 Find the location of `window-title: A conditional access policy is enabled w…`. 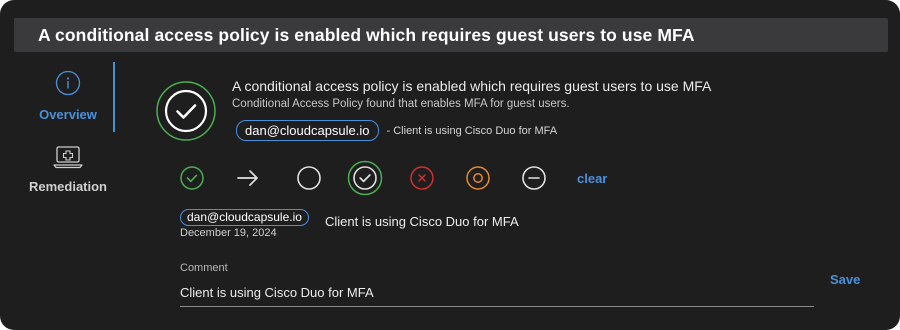

window-title: A conditional access policy is enabled w… is located at coordinates (366, 34).